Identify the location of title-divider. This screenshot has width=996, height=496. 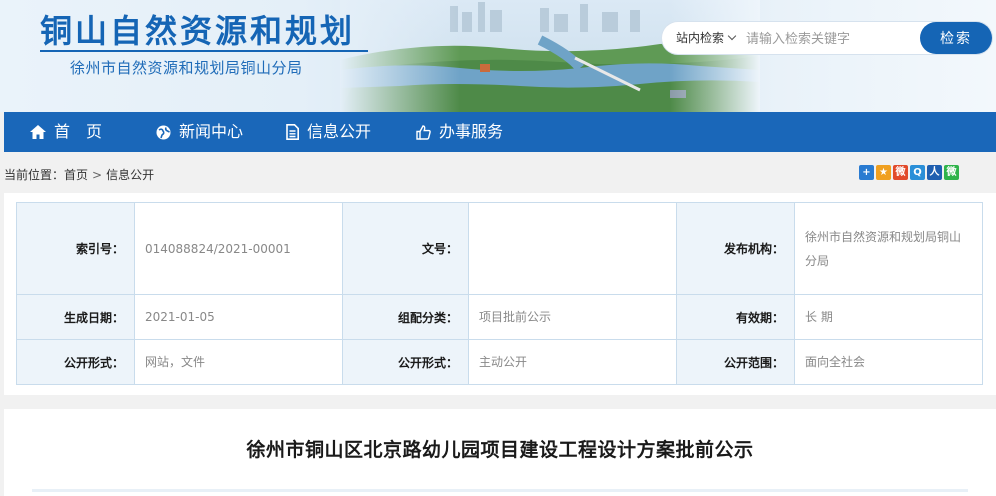
(204, 51).